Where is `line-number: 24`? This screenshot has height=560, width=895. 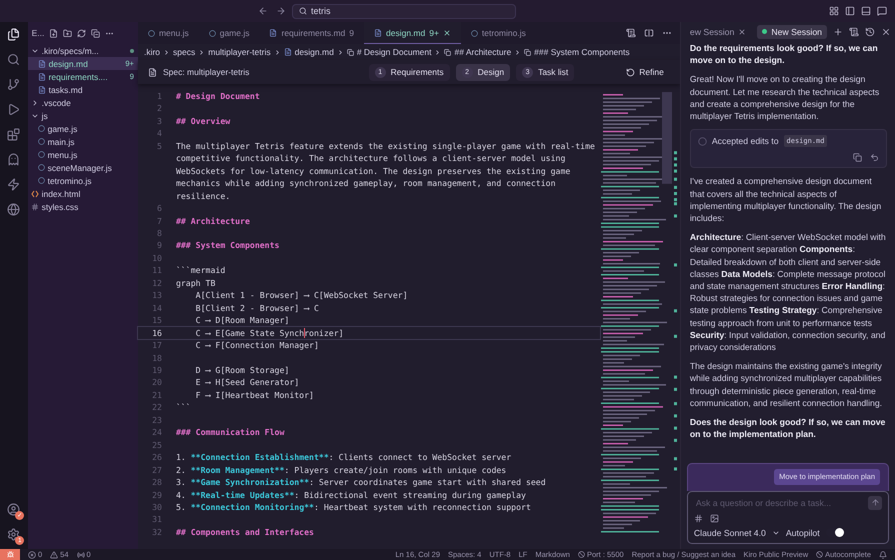 line-number: 24 is located at coordinates (157, 432).